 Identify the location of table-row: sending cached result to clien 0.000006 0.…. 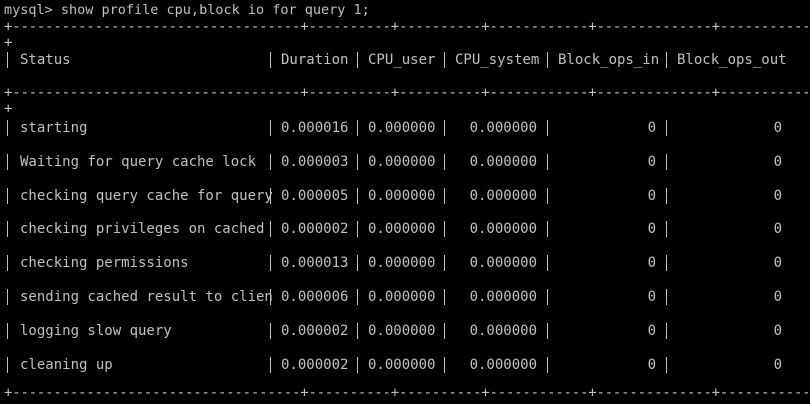
(405, 297).